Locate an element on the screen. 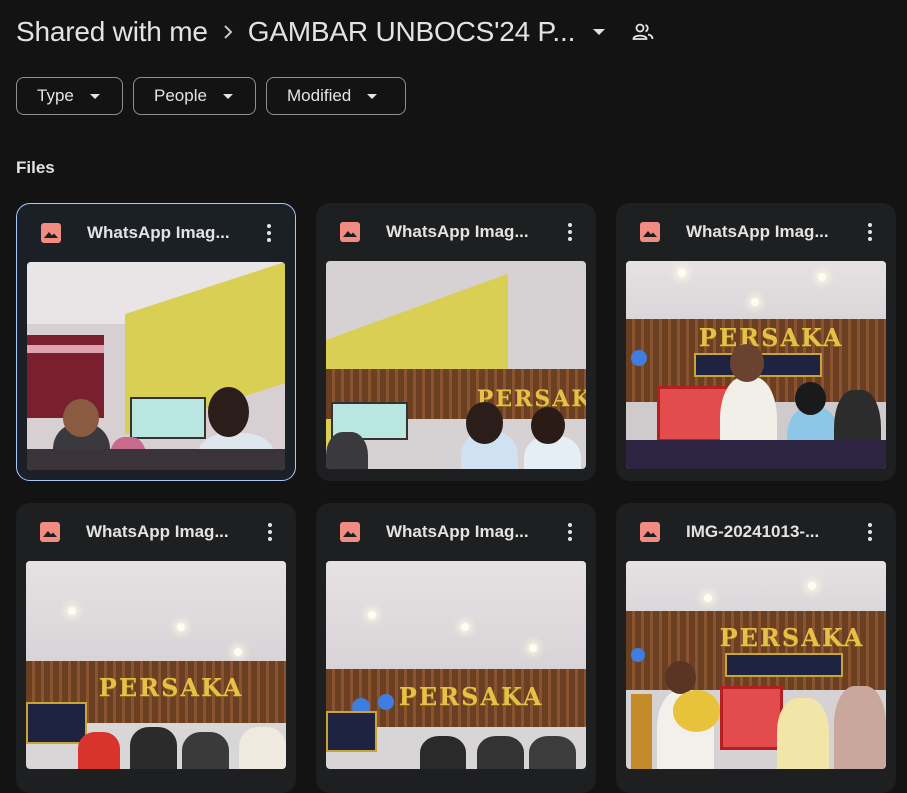  filter-people-label: People is located at coordinates (180, 95).